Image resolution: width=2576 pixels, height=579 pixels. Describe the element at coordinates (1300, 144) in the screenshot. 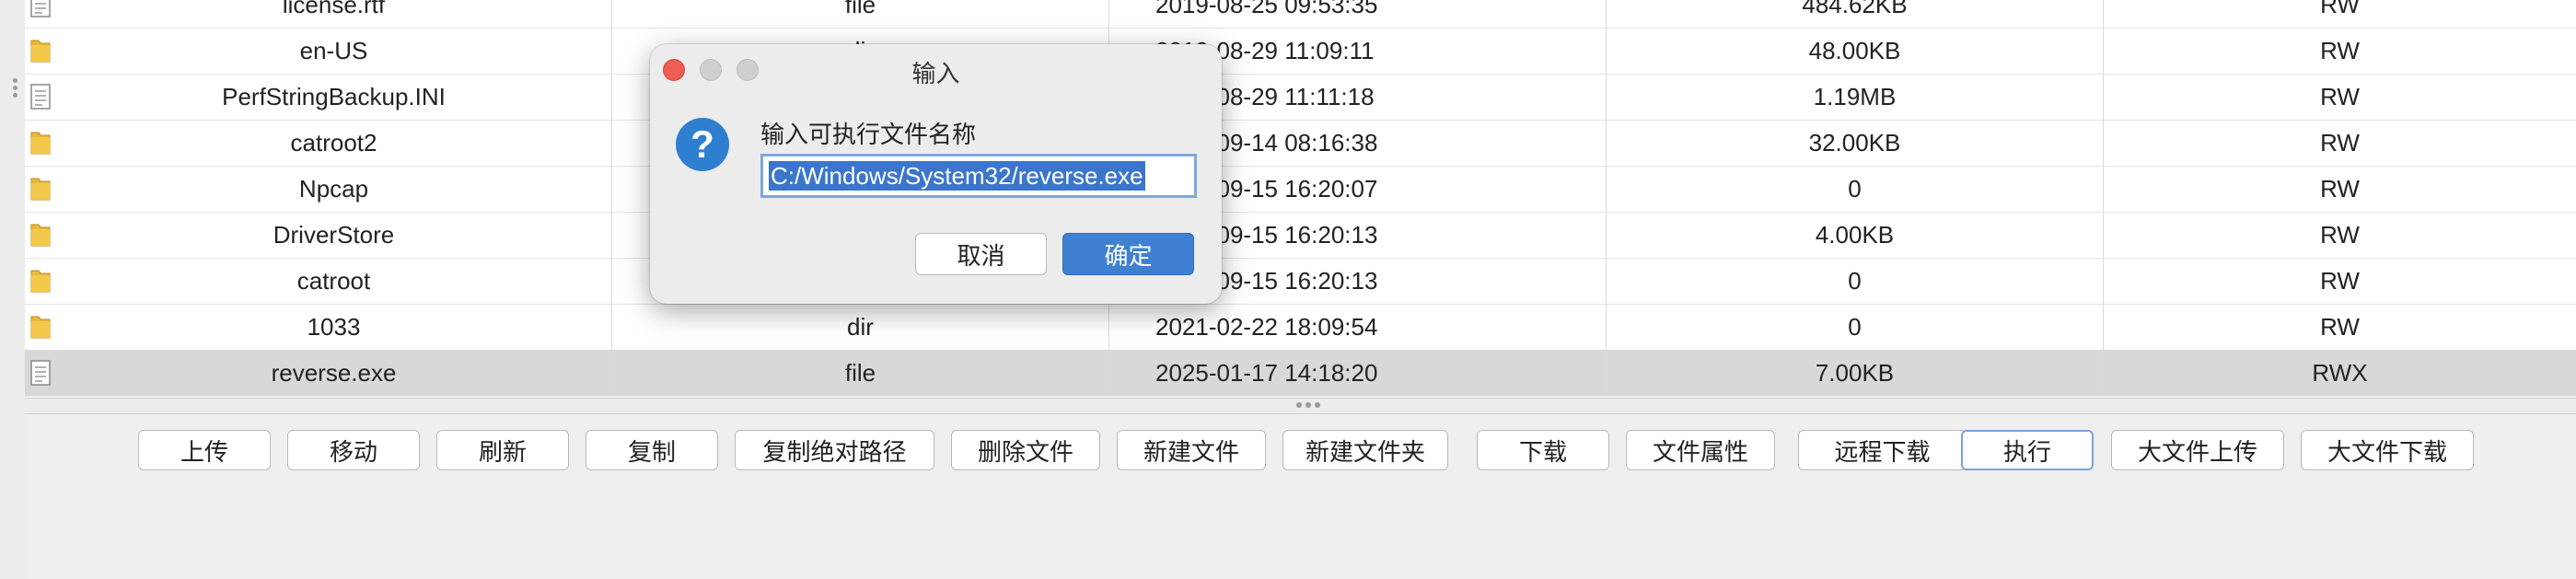

I see `table-row: catroot2dir2019-09-14 08:16:3832.00KBRW` at that location.